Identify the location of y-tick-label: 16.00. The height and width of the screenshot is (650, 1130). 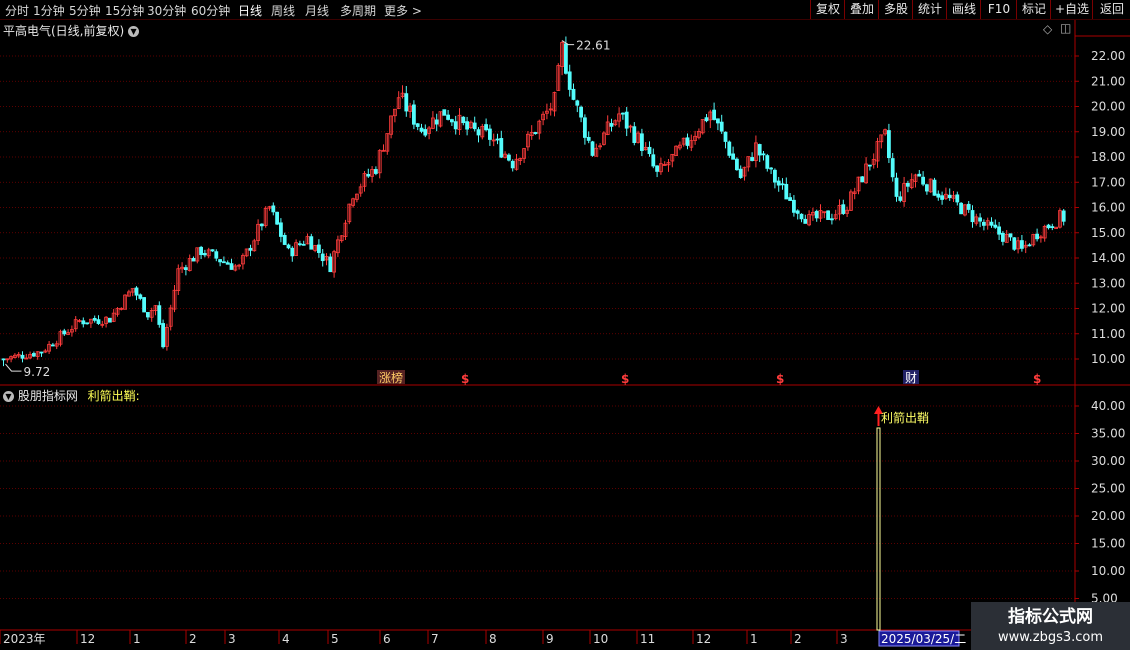
(1108, 208).